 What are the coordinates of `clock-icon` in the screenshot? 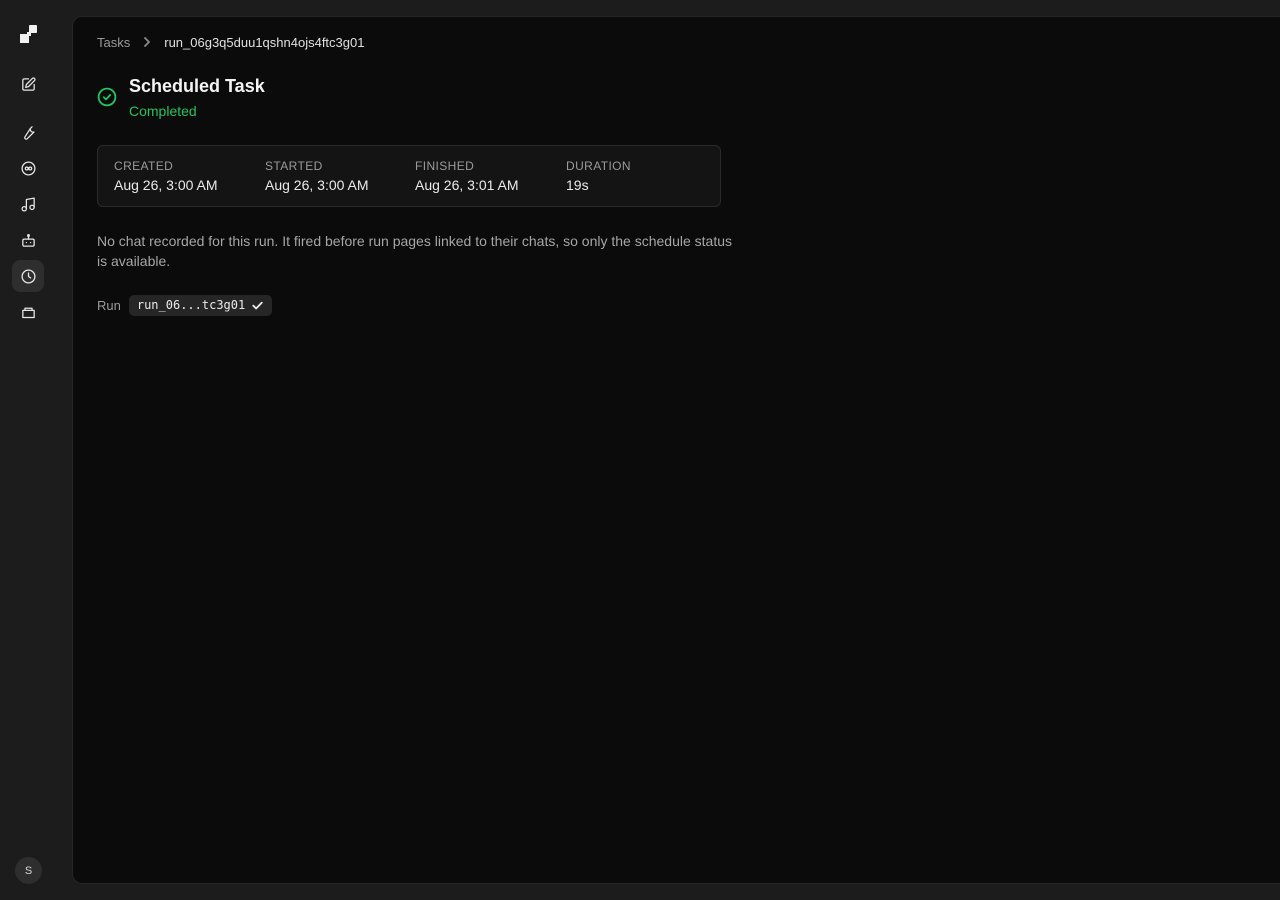 It's located at (28, 276).